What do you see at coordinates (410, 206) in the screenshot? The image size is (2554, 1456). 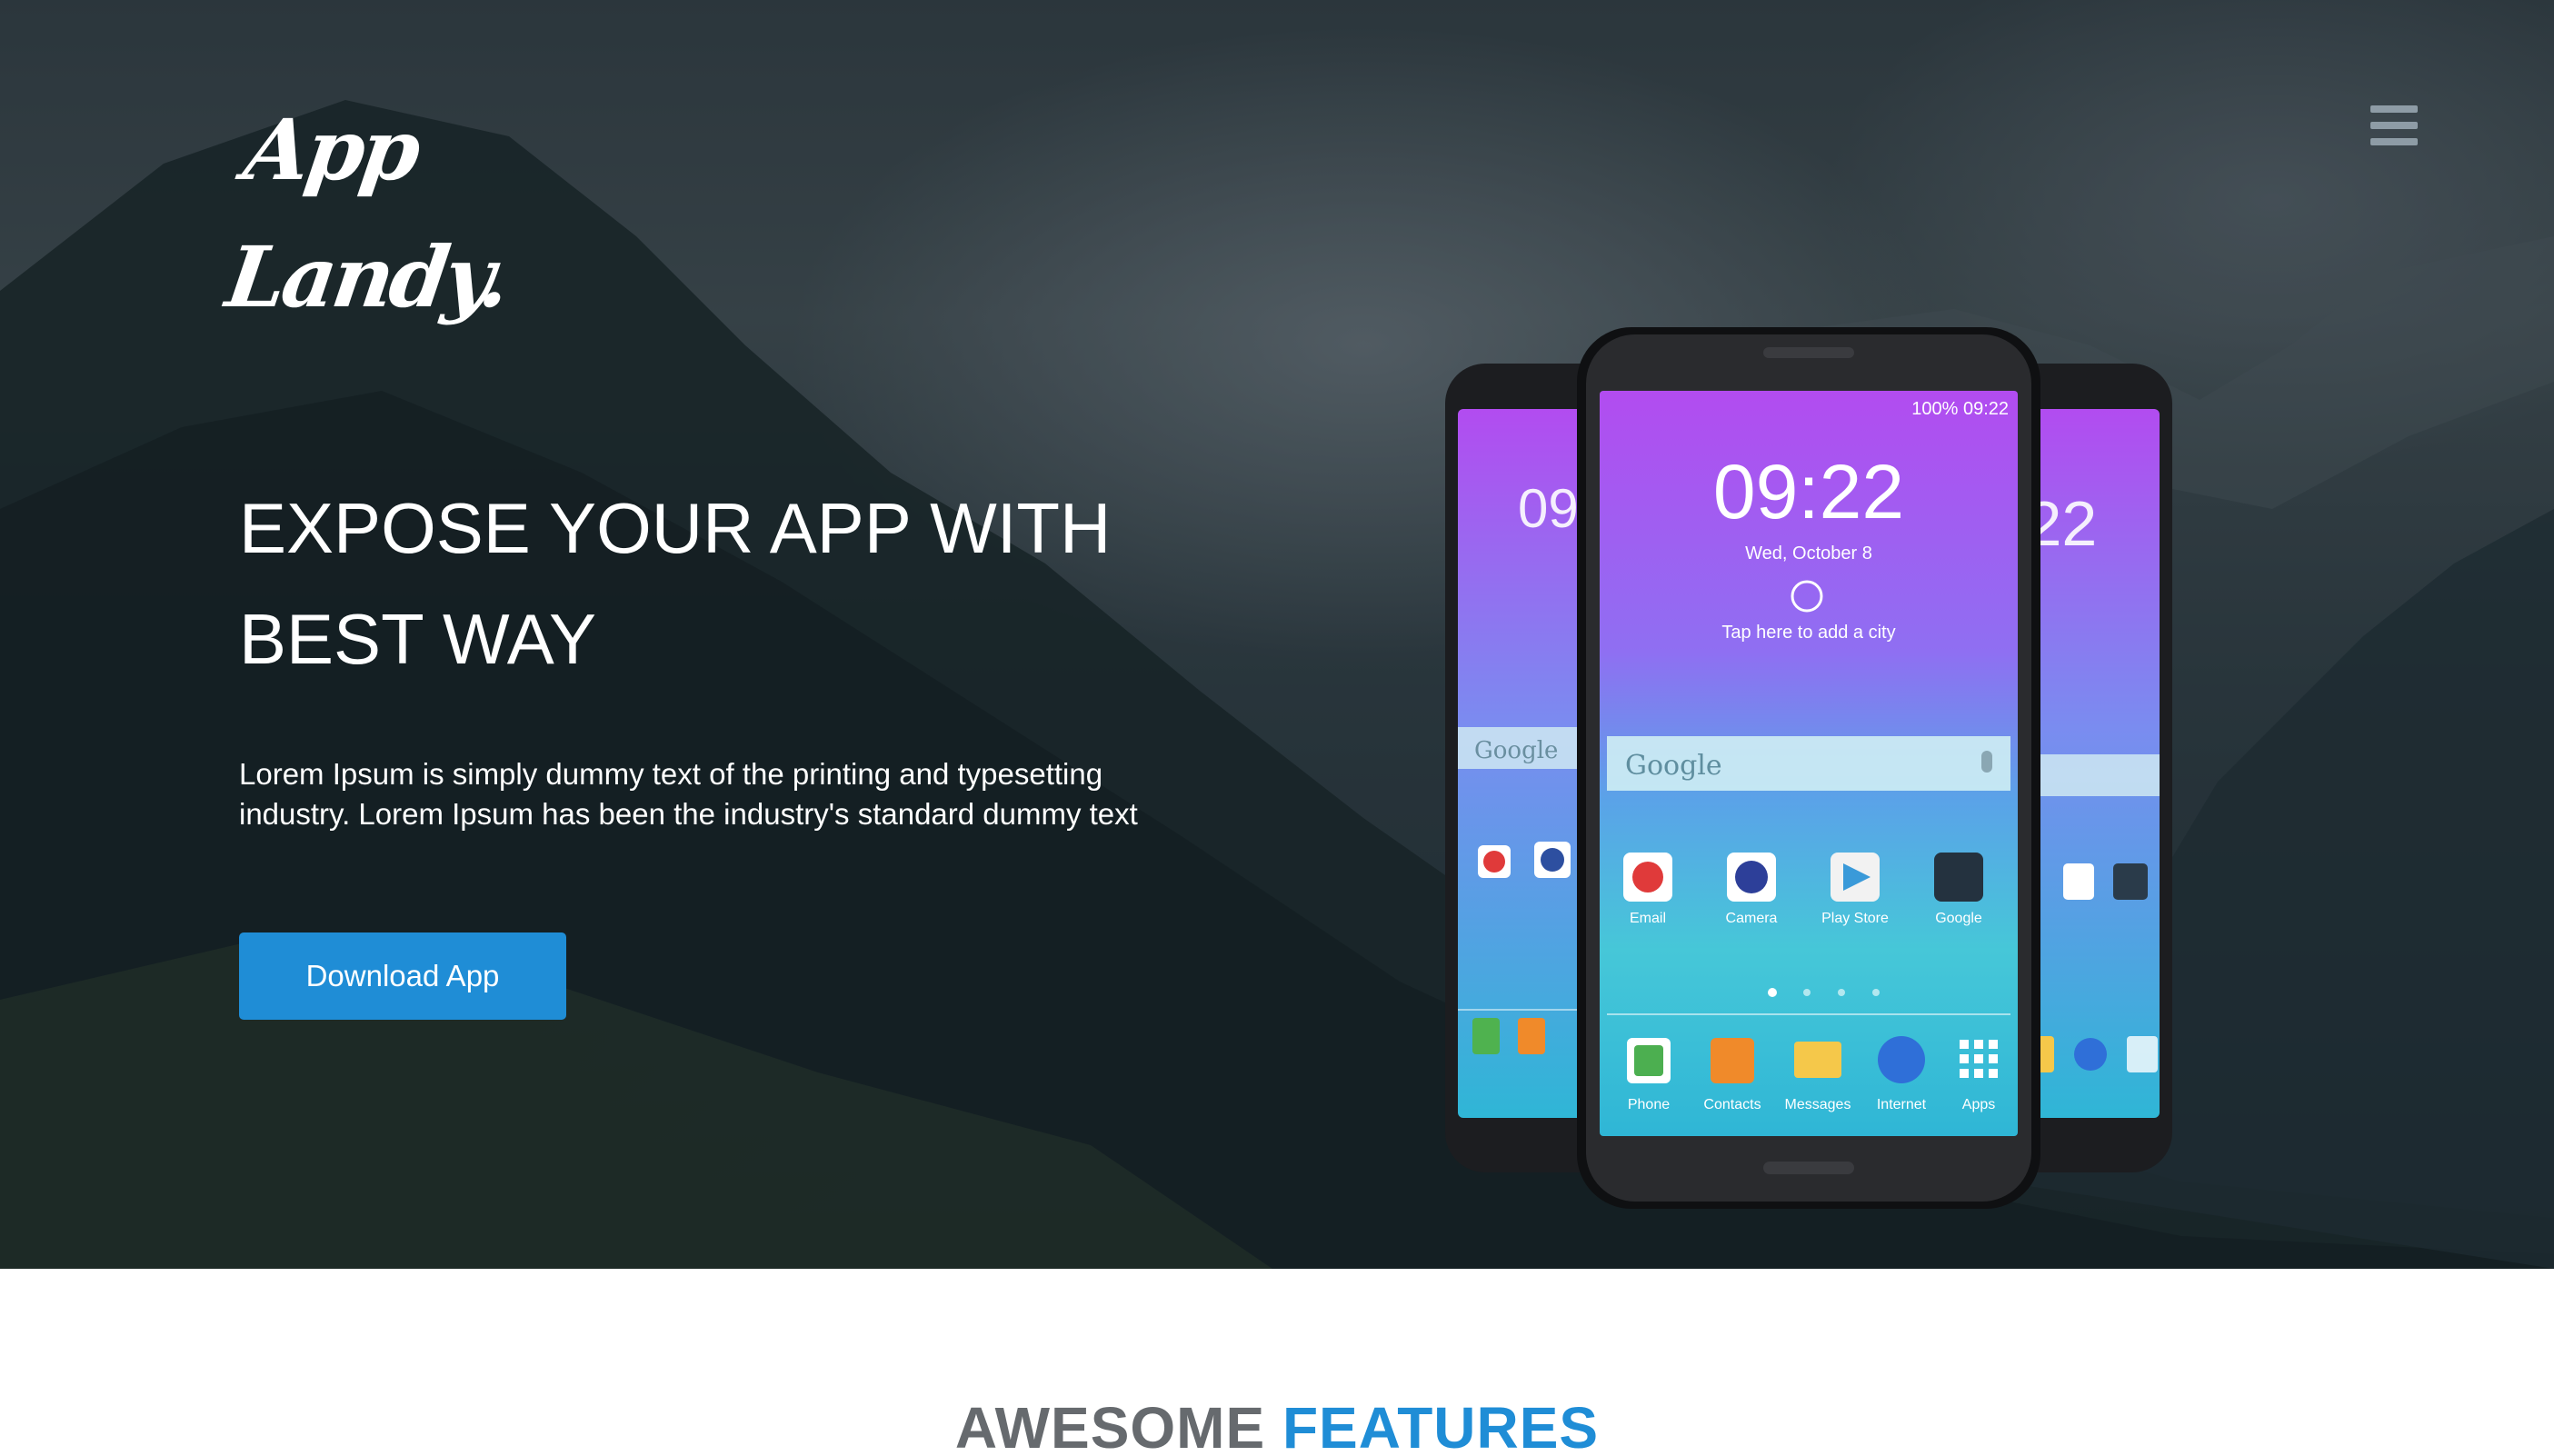 I see `app-logo: App Landy.` at bounding box center [410, 206].